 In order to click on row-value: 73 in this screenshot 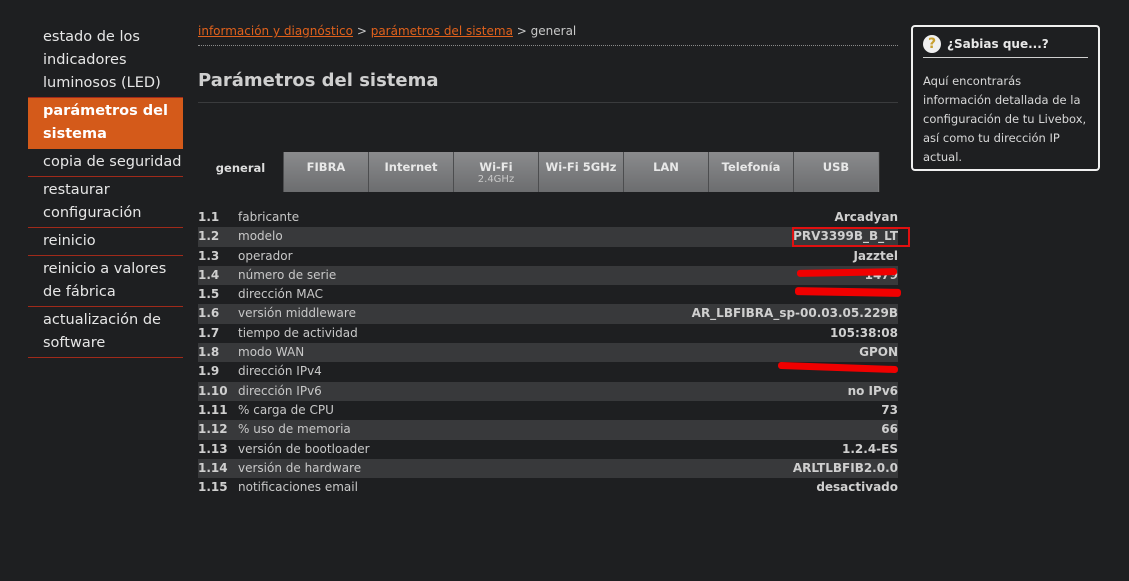, I will do `click(889, 409)`.